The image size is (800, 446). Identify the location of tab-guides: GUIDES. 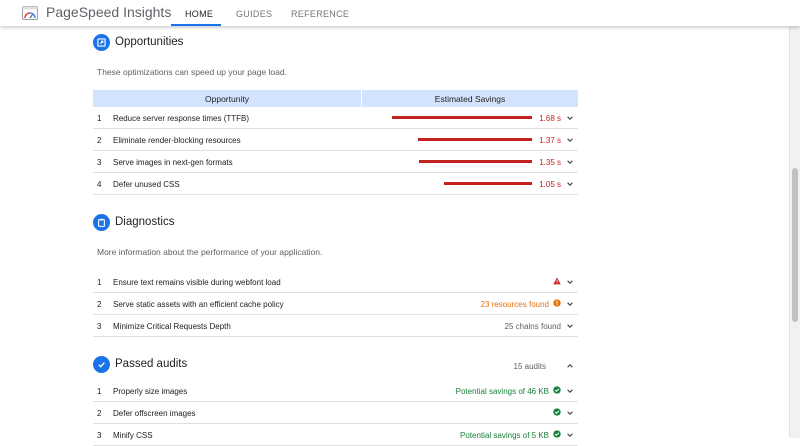
(254, 14).